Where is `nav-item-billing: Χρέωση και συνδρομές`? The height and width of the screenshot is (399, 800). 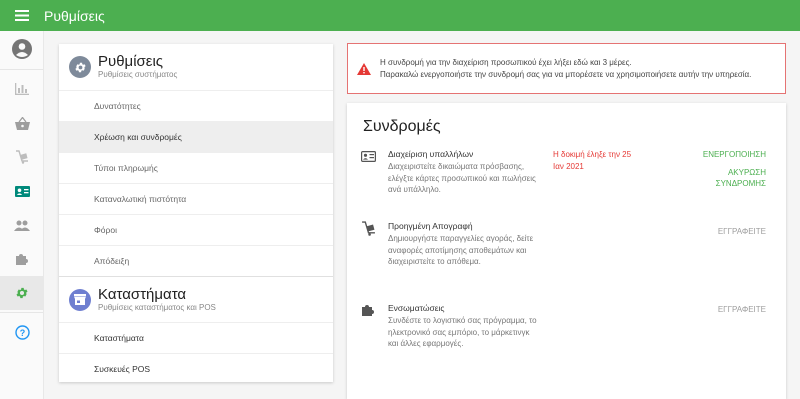
nav-item-billing: Χρέωση και συνδρομές is located at coordinates (196, 136).